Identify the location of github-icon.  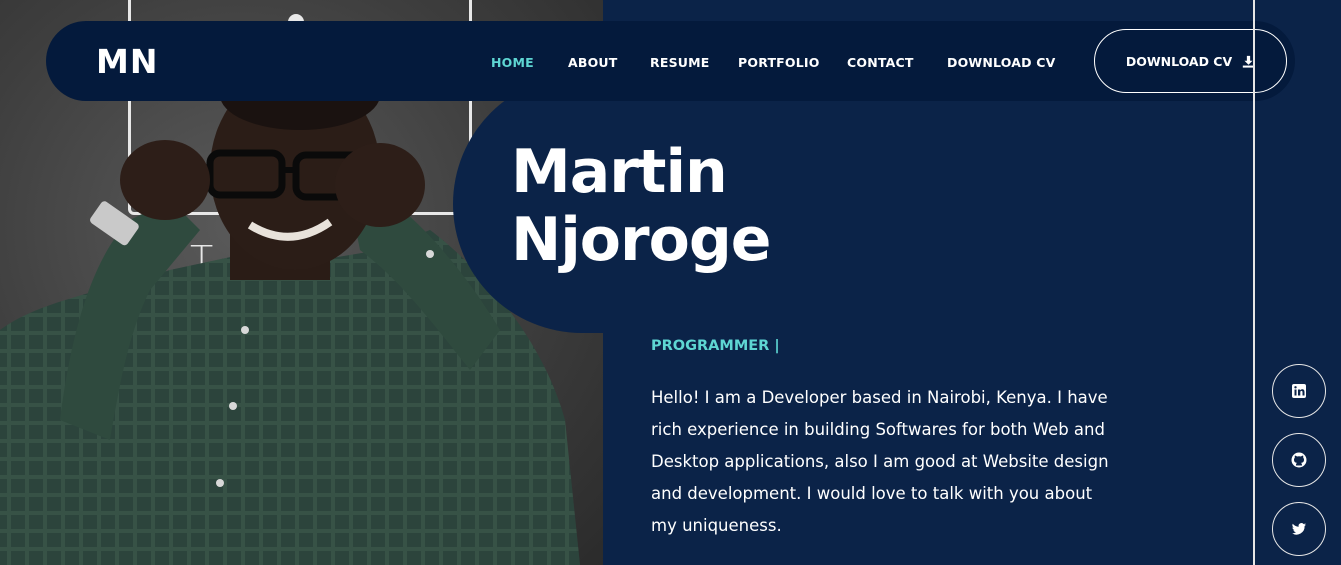
(1299, 460).